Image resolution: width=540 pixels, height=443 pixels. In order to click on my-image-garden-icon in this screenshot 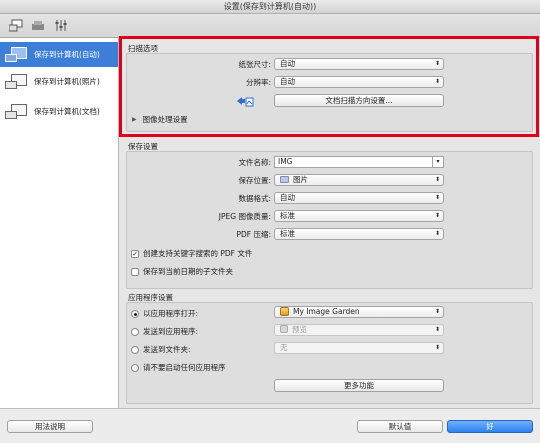, I will do `click(284, 311)`.